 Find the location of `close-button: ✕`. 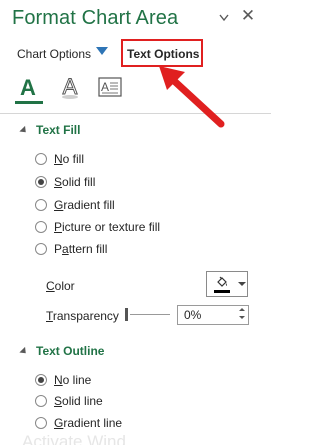

close-button: ✕ is located at coordinates (248, 15).